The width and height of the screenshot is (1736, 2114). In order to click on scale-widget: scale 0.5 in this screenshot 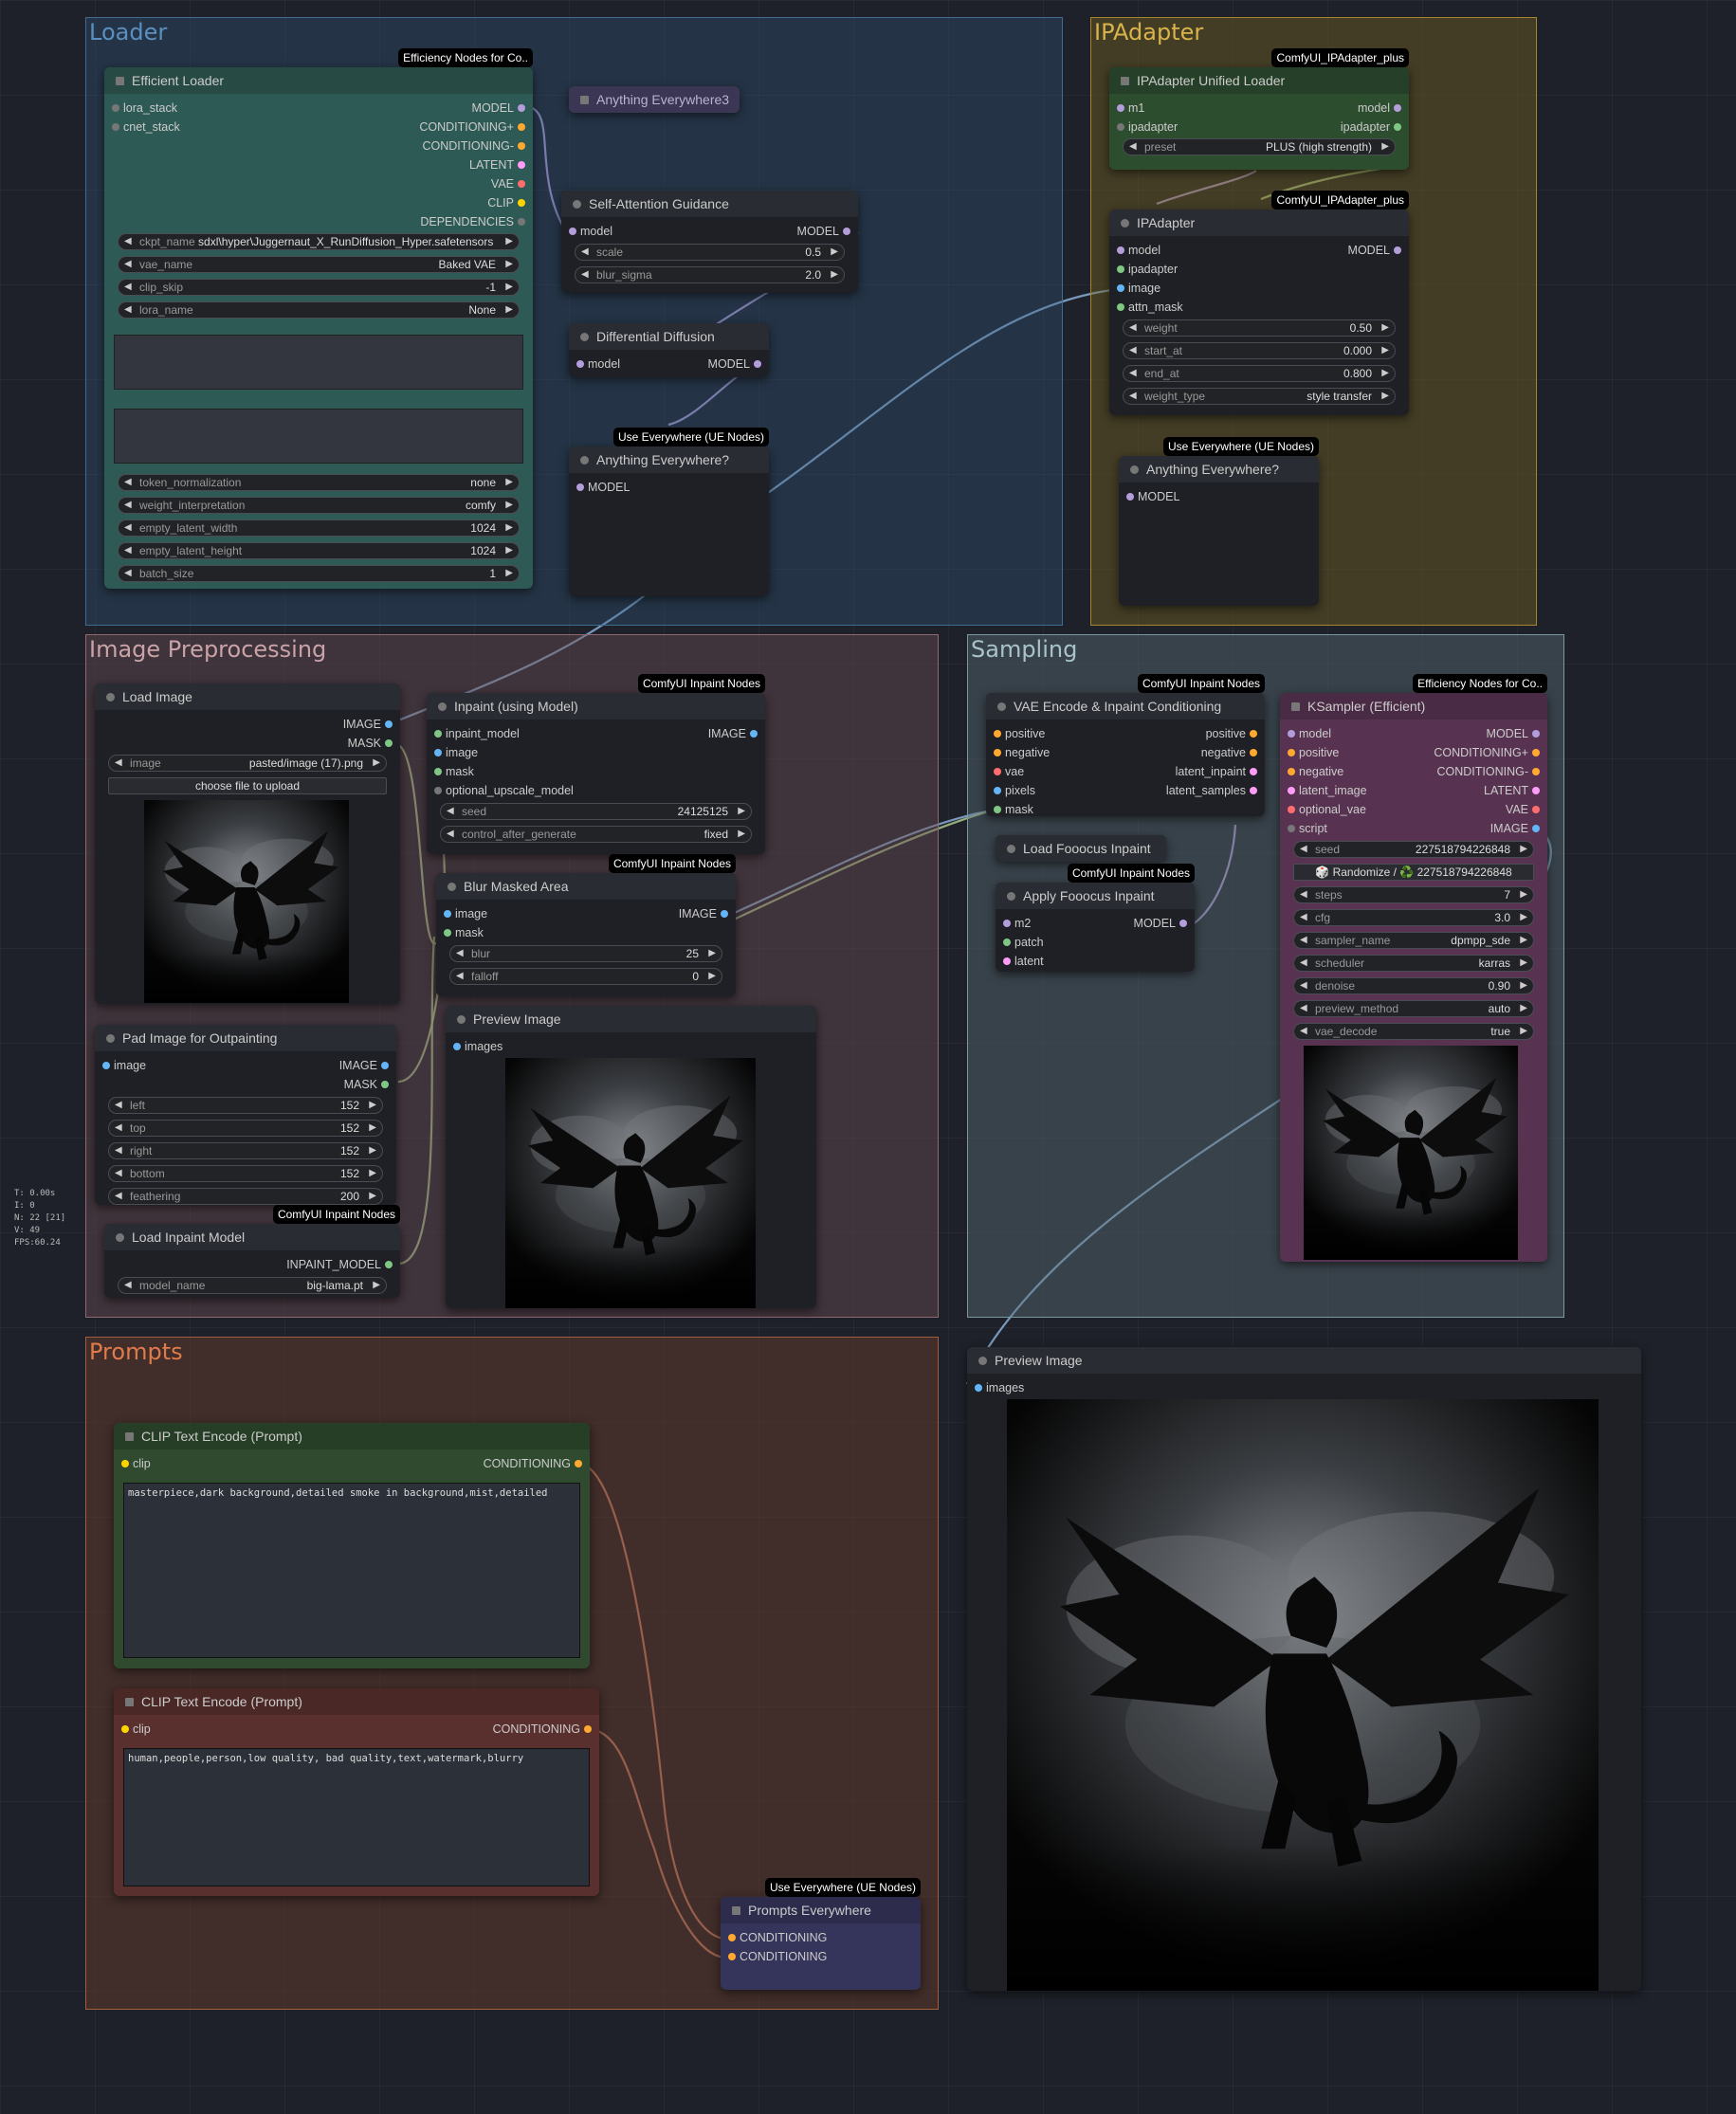, I will do `click(710, 252)`.